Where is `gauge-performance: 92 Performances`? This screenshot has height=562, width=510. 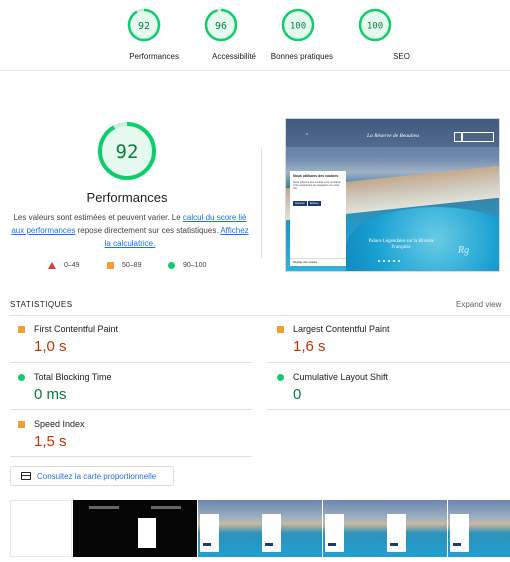
gauge-performance: 92 Performances is located at coordinates (144, 36).